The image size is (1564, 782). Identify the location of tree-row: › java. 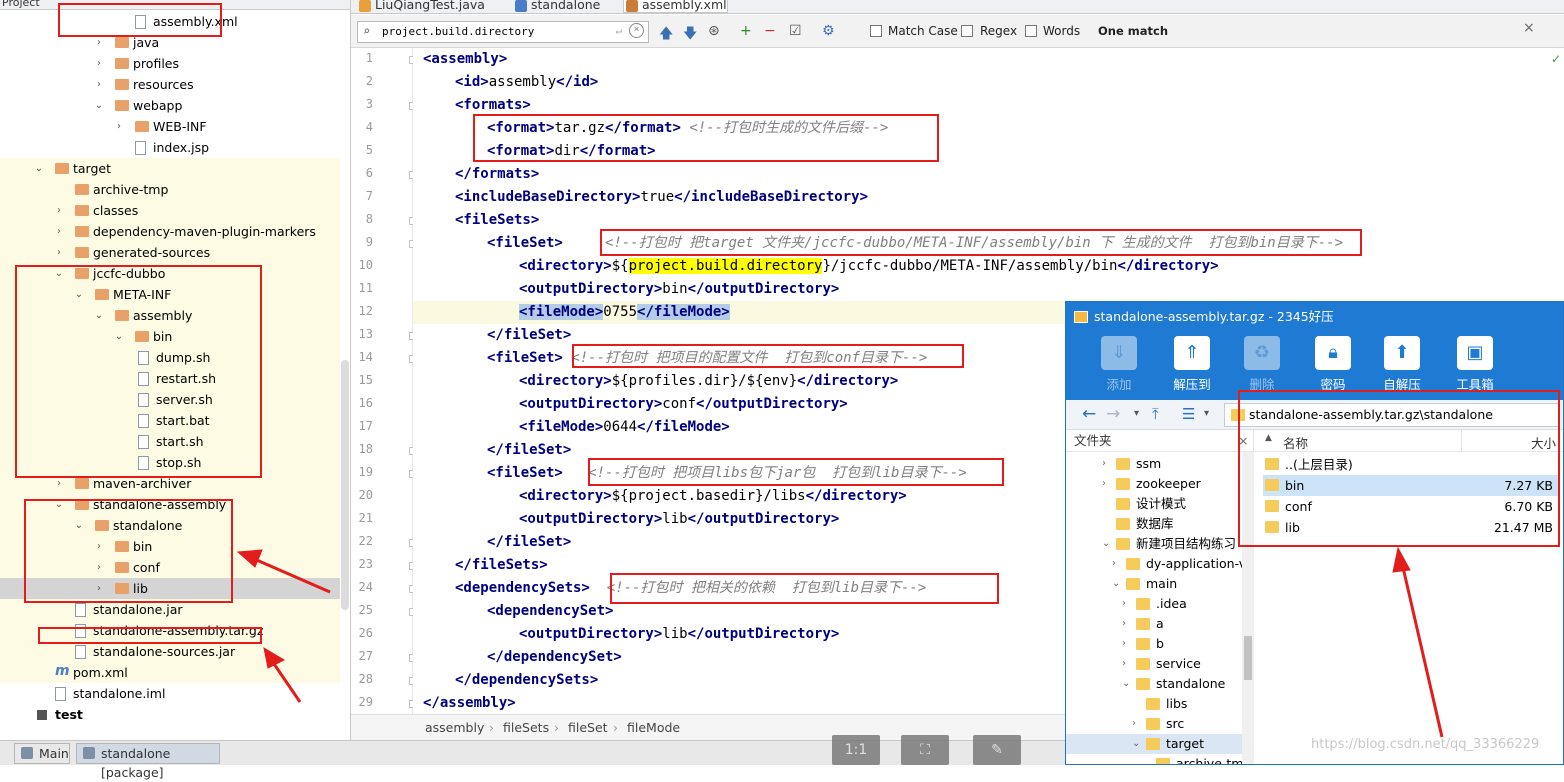
(170, 42).